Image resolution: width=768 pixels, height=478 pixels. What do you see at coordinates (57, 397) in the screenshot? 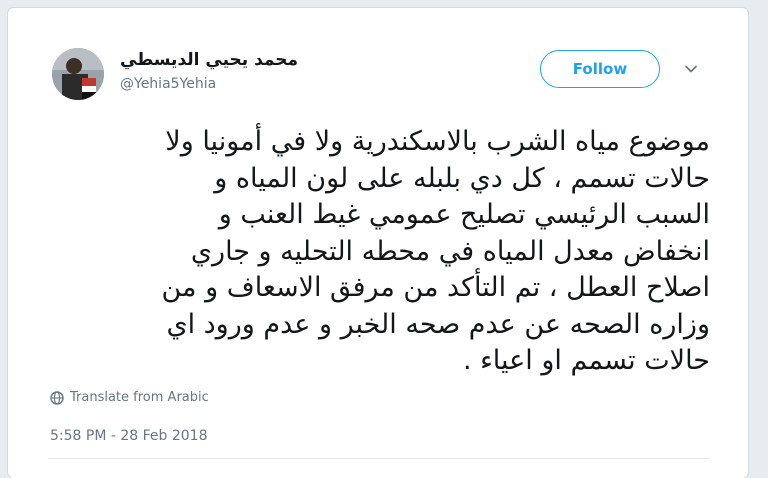
I see `globe-icon` at bounding box center [57, 397].